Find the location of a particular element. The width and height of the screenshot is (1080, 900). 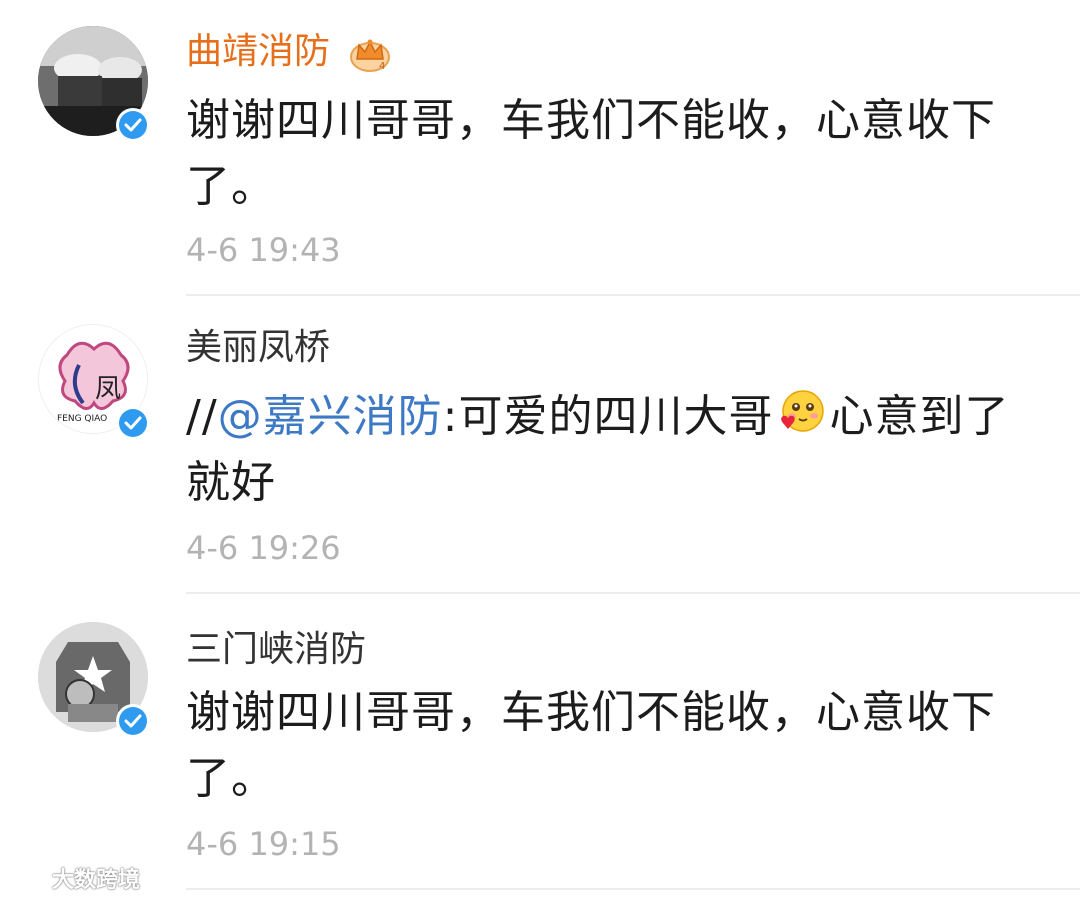

username: 三门峡消防 is located at coordinates (276, 650).